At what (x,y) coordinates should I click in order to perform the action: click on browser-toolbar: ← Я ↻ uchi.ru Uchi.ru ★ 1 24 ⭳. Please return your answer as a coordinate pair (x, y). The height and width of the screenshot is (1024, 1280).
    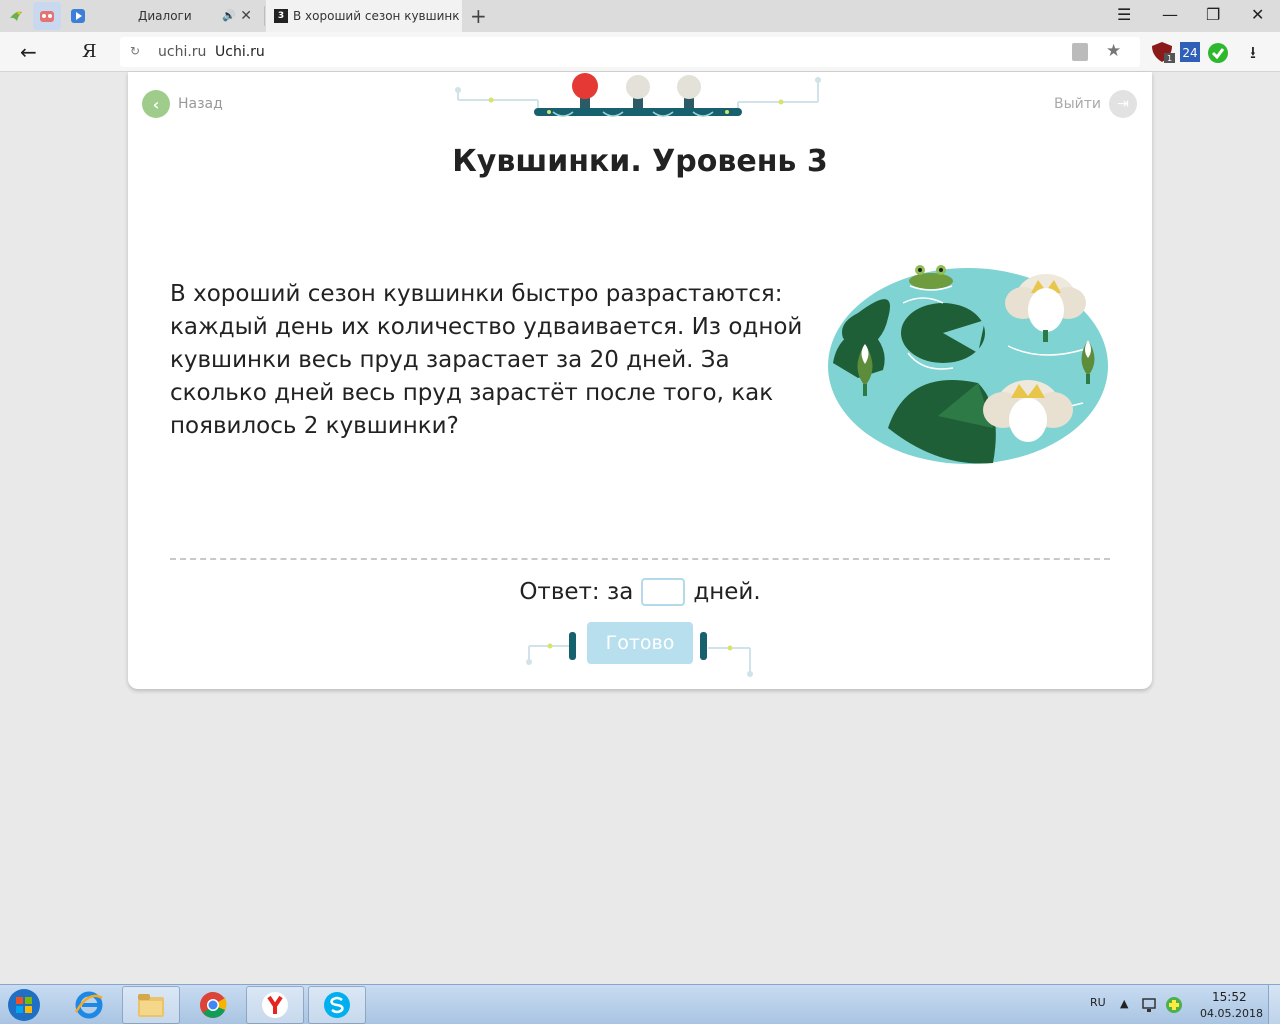
    Looking at the image, I should click on (640, 52).